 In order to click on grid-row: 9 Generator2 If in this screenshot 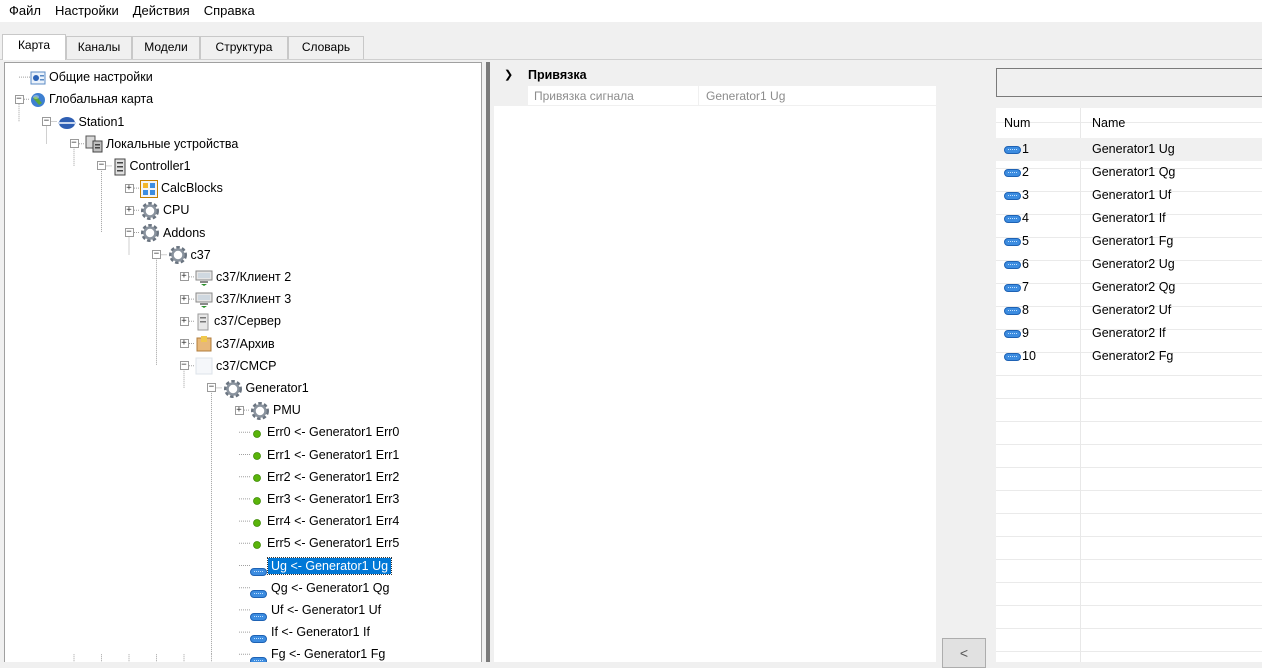, I will do `click(1129, 333)`.